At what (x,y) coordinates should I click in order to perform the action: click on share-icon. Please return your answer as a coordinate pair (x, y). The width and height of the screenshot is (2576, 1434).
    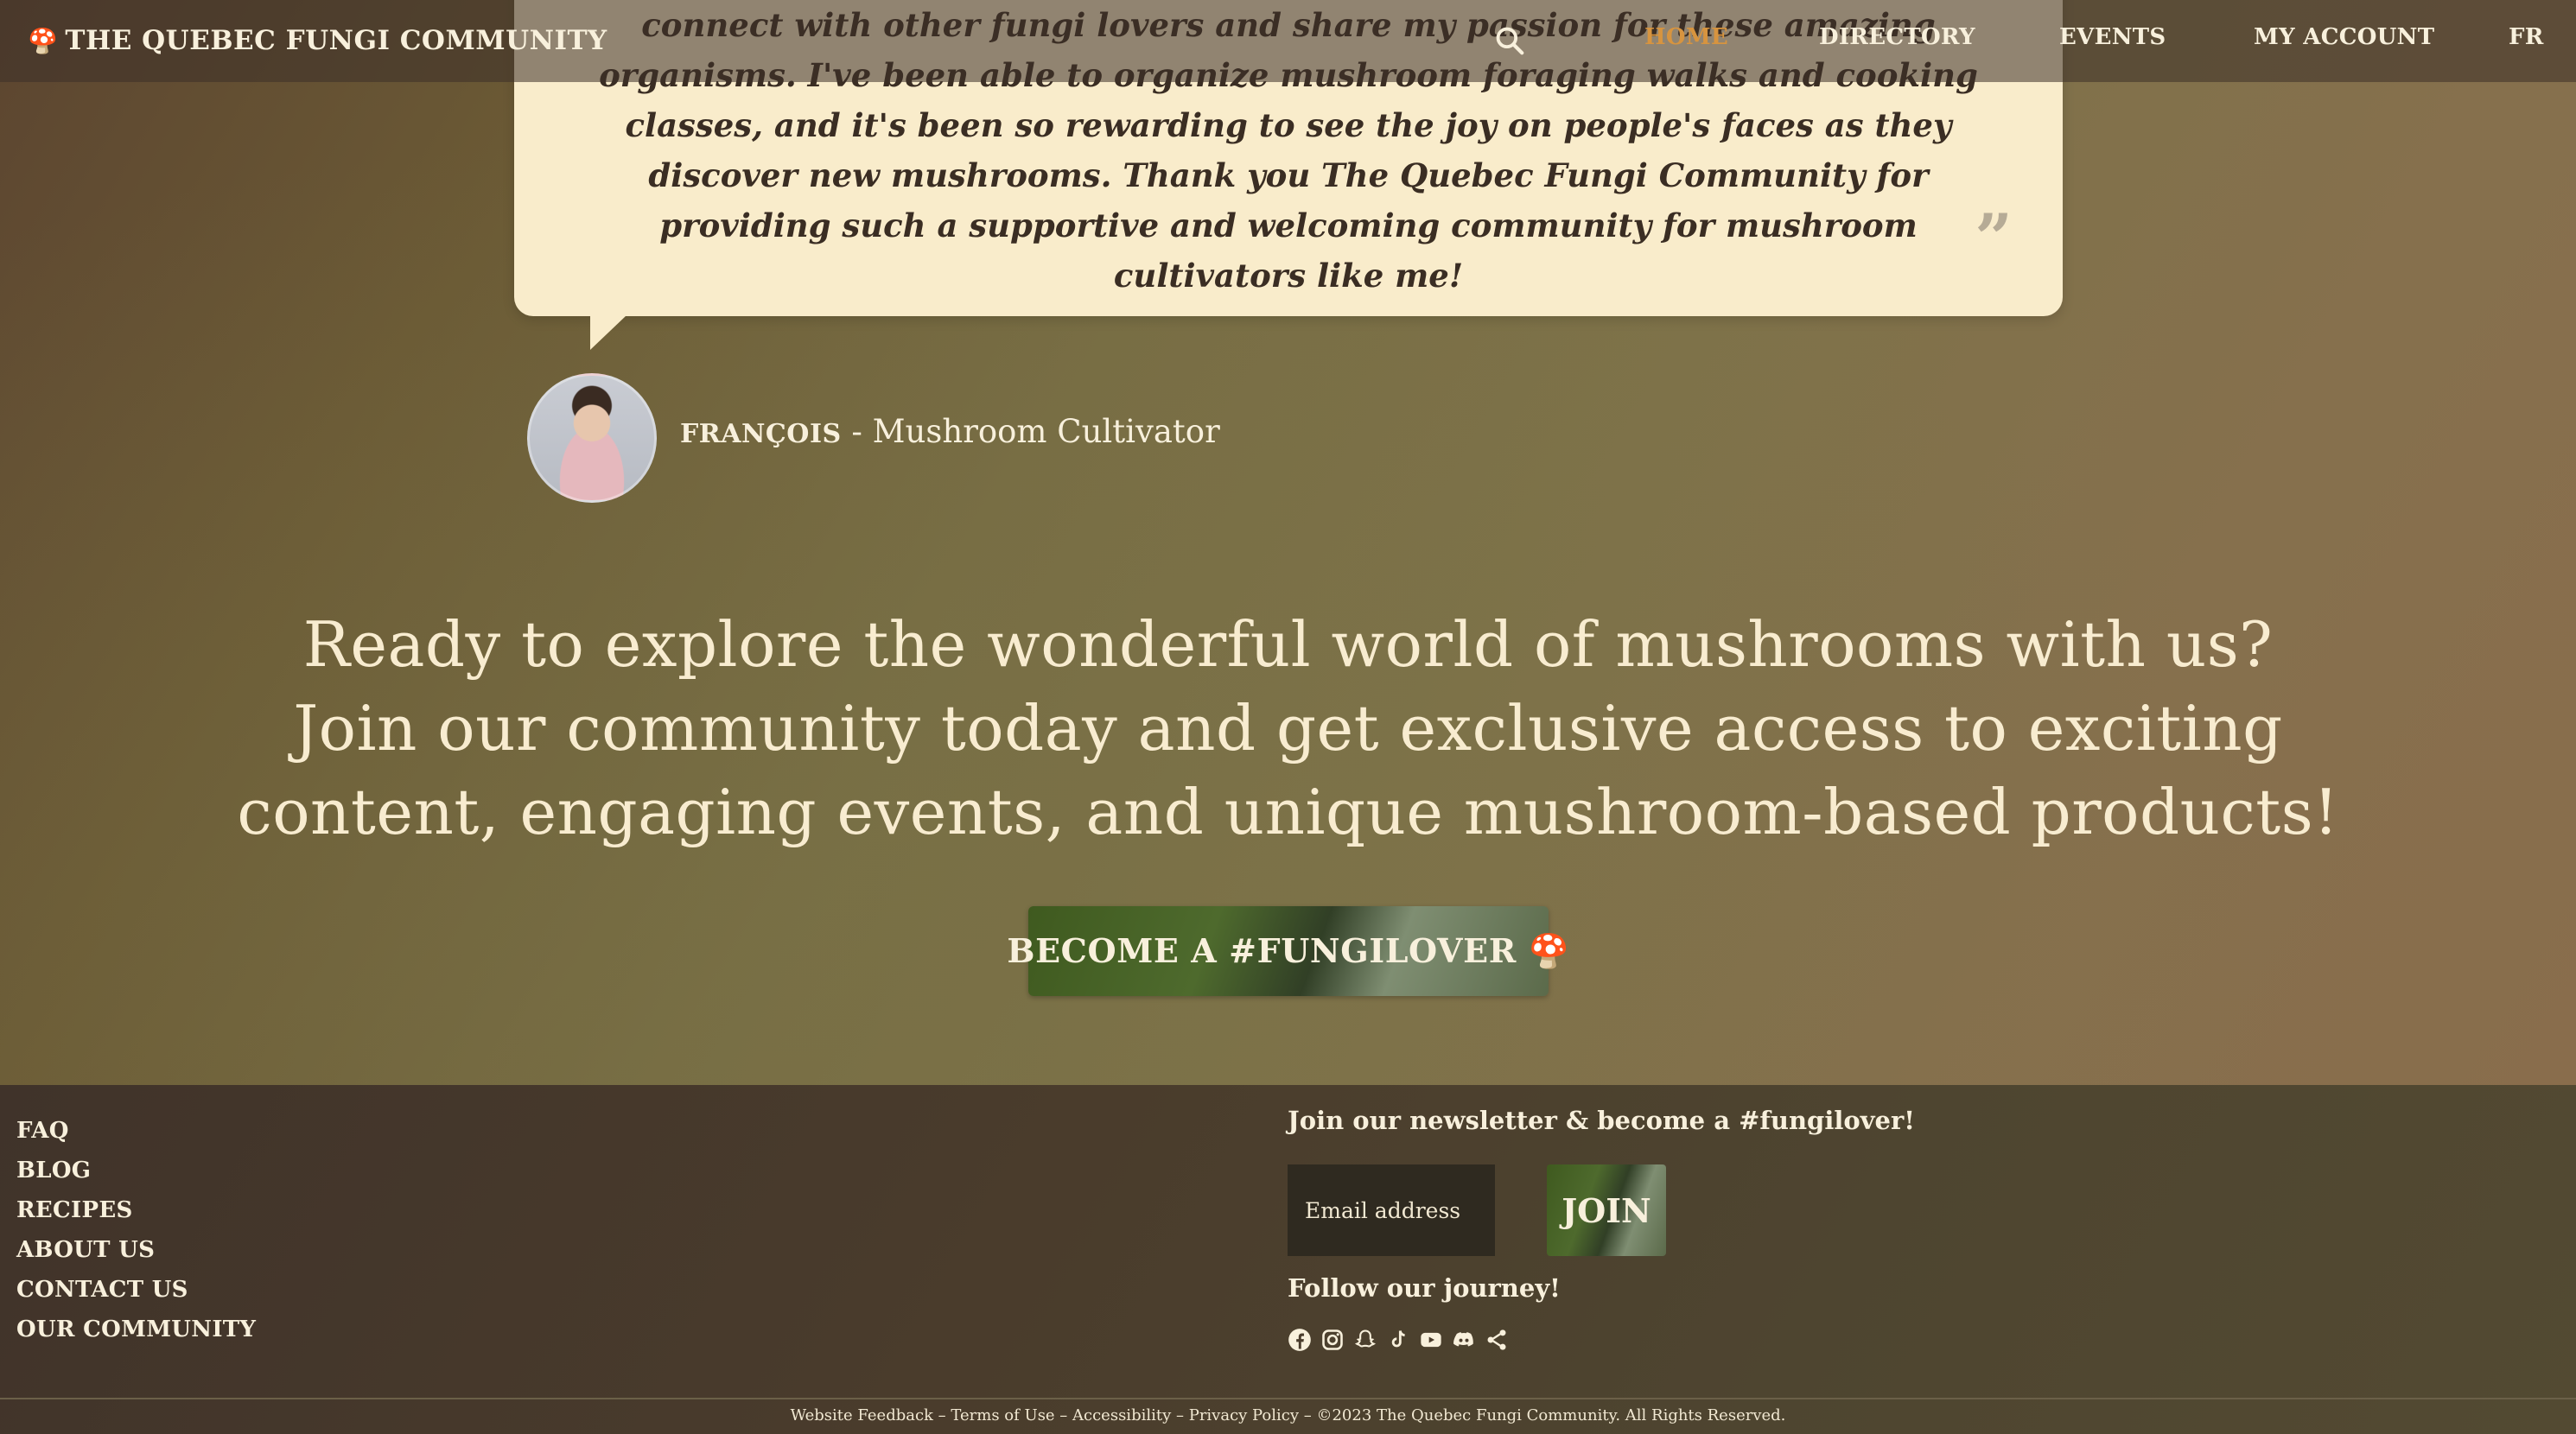
    Looking at the image, I should click on (1497, 1340).